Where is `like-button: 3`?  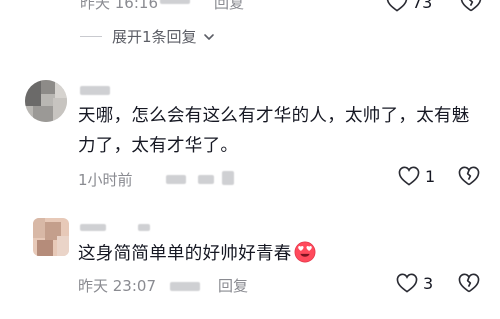
like-button: 3 is located at coordinates (414, 283).